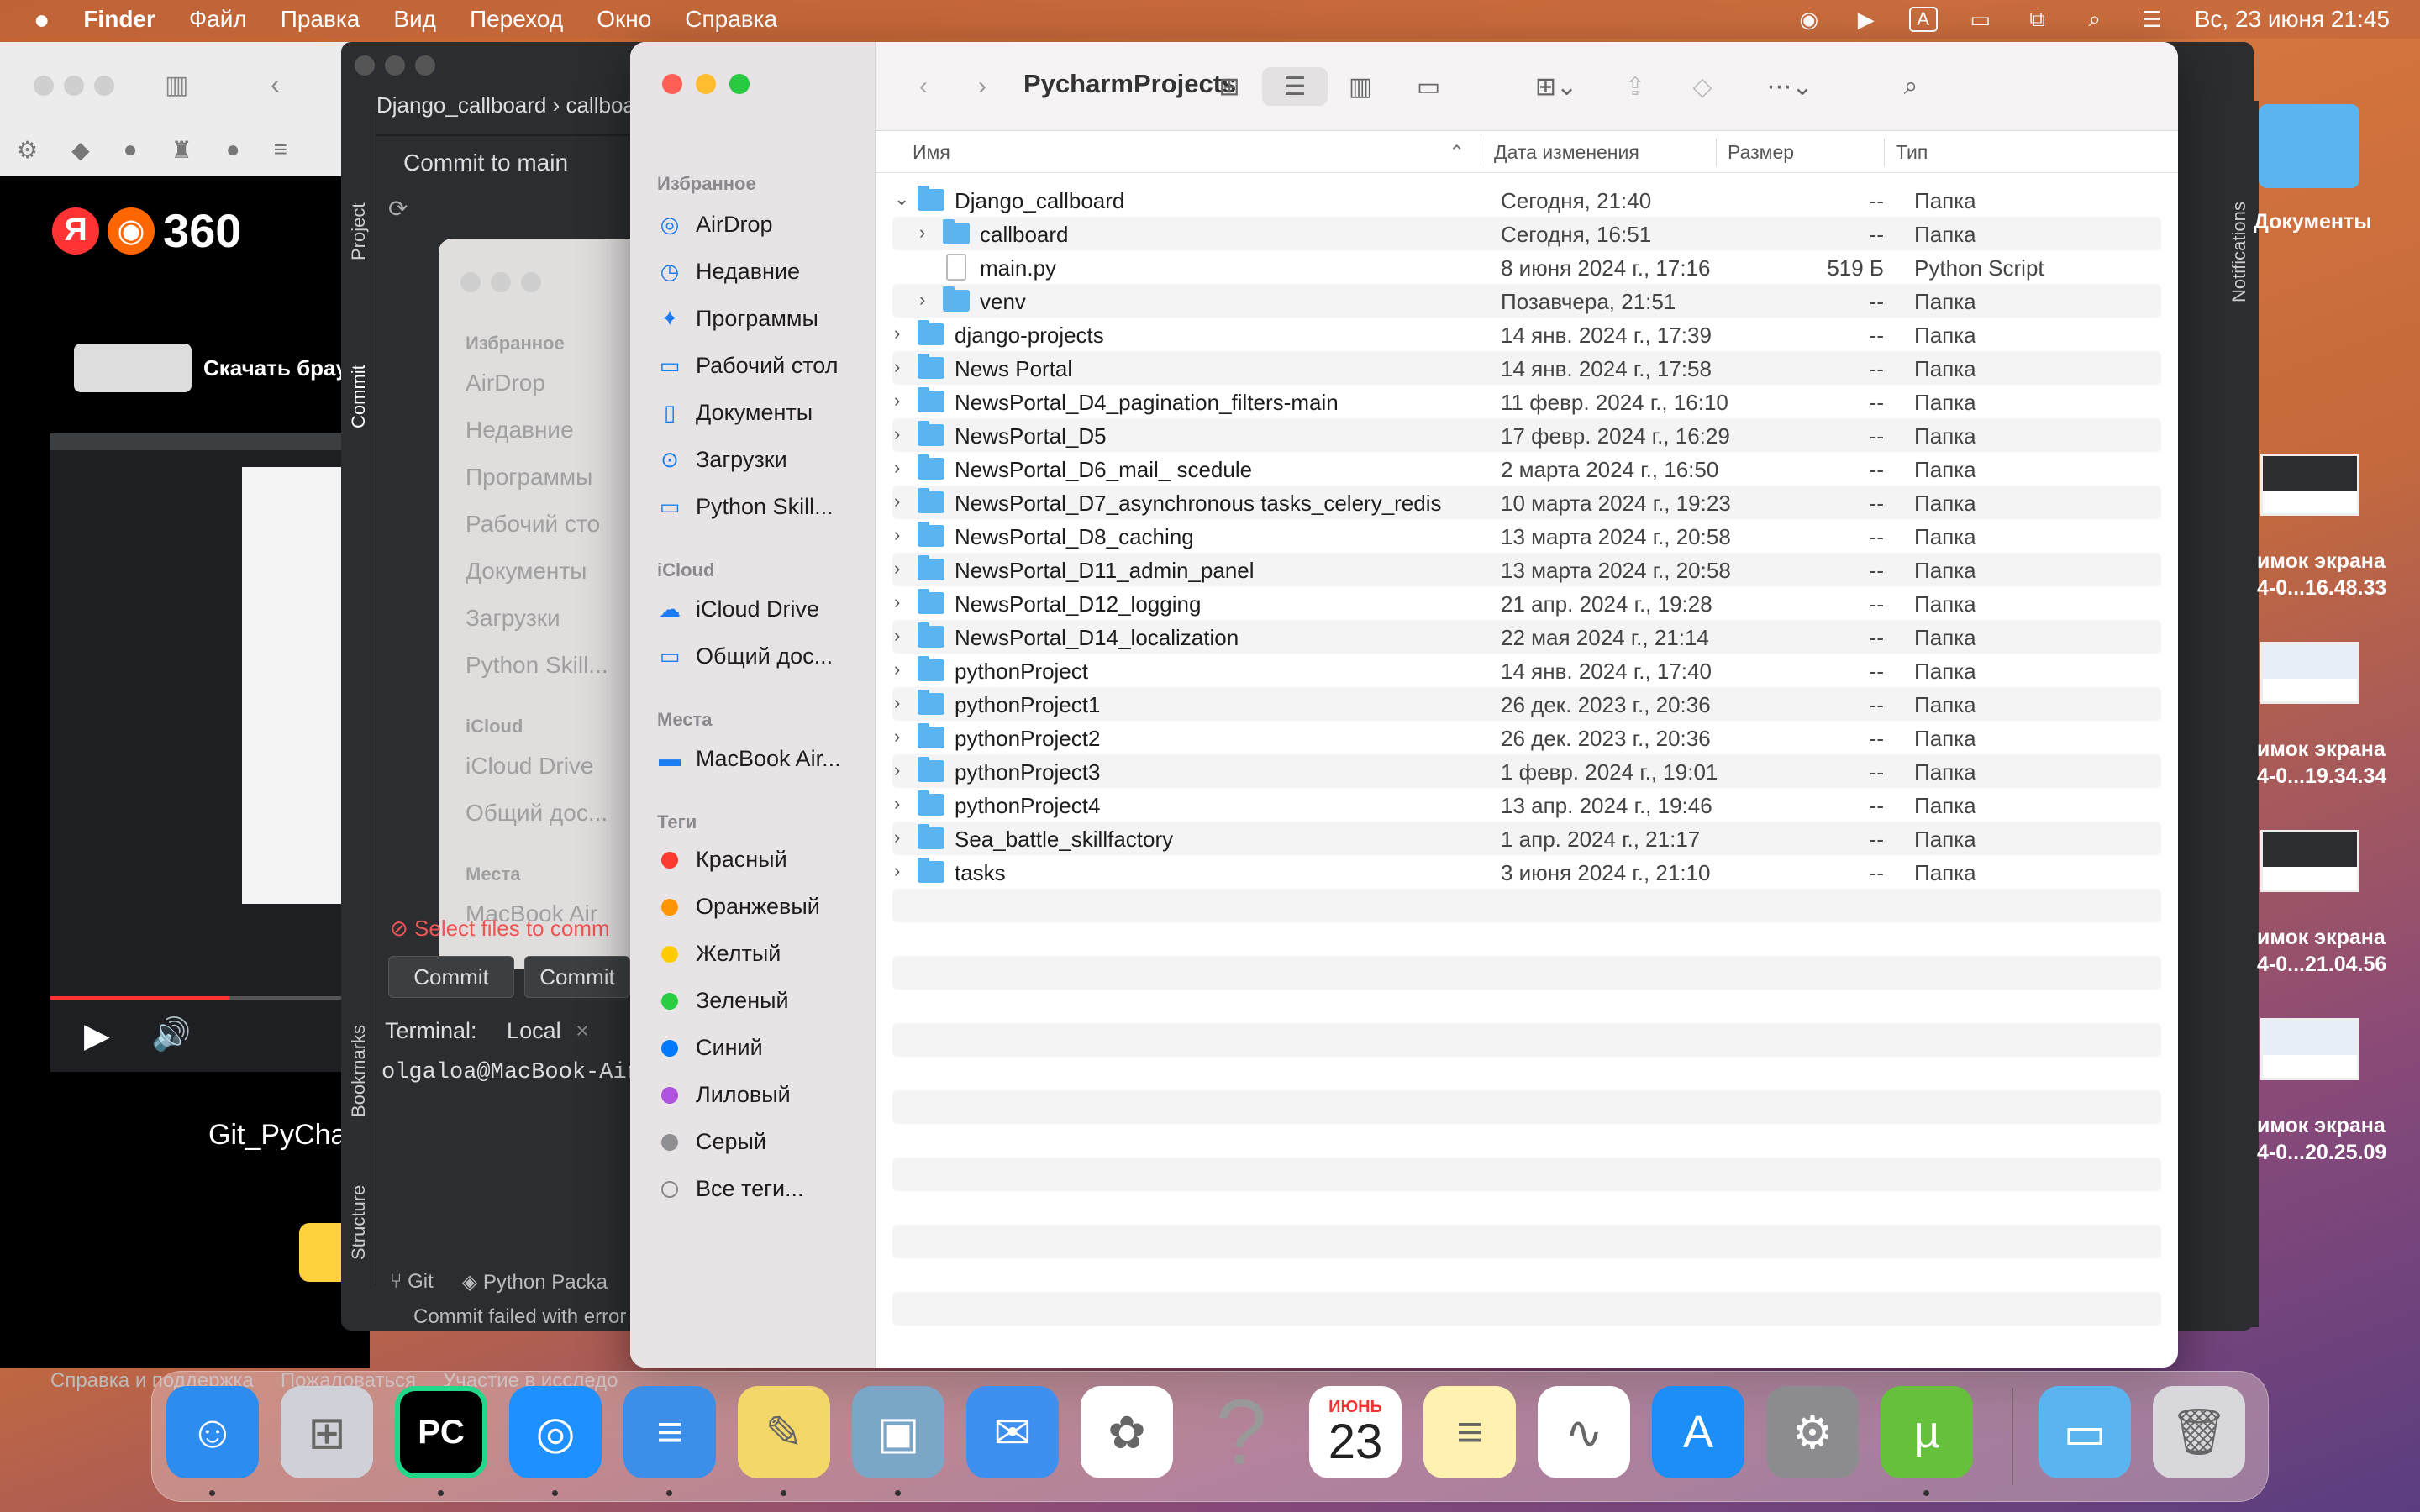  I want to click on column-divider, so click(1884, 152).